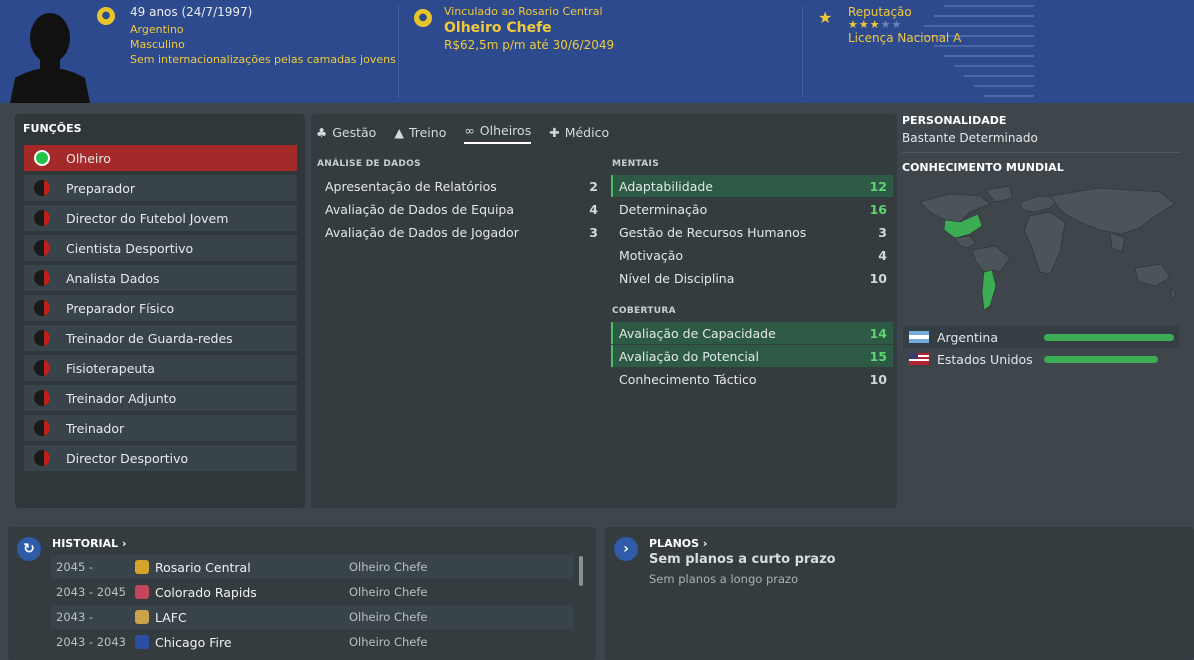 The image size is (1194, 660). What do you see at coordinates (587, 132) in the screenshot?
I see `tab-label: Médico` at bounding box center [587, 132].